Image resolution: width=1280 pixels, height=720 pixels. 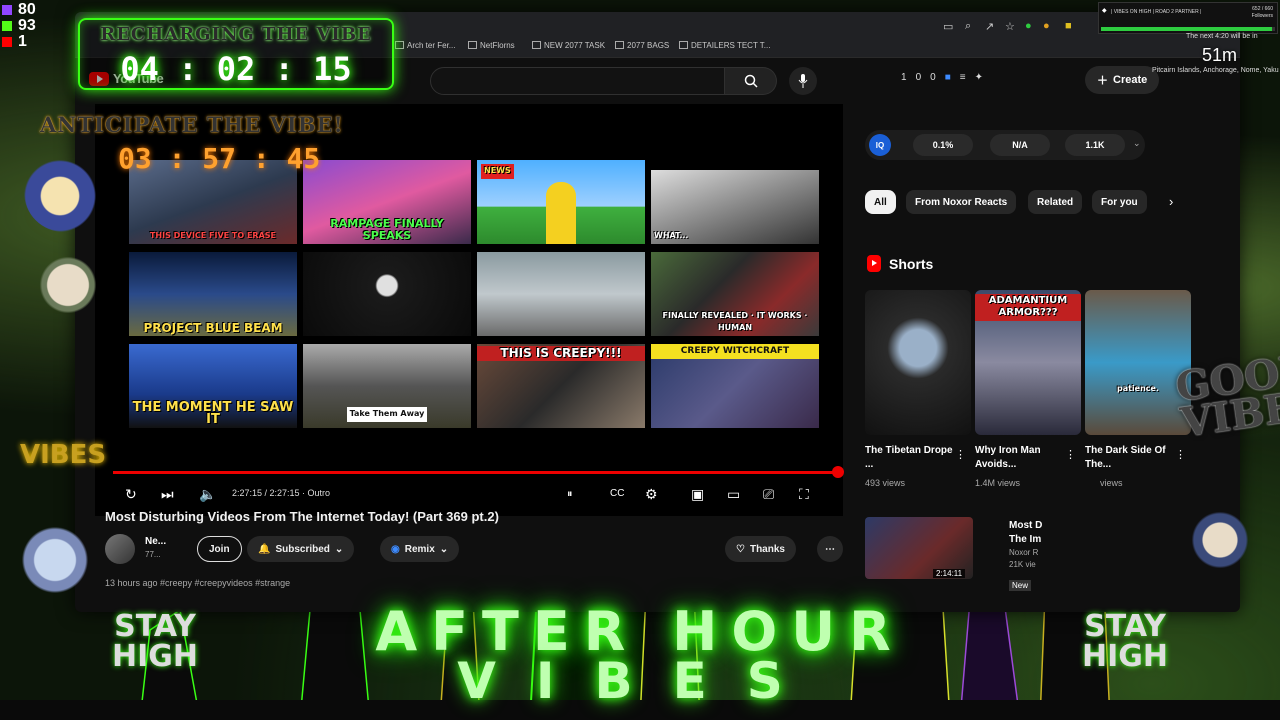 I want to click on search-input, so click(x=577, y=81).